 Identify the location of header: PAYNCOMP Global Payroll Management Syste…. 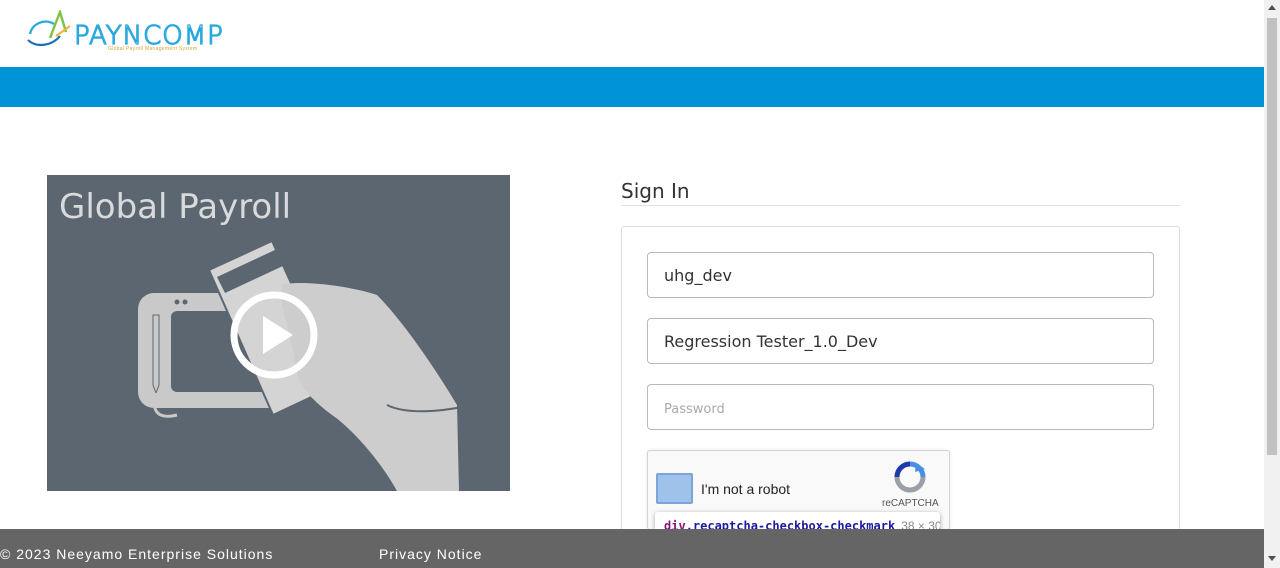
(632, 33).